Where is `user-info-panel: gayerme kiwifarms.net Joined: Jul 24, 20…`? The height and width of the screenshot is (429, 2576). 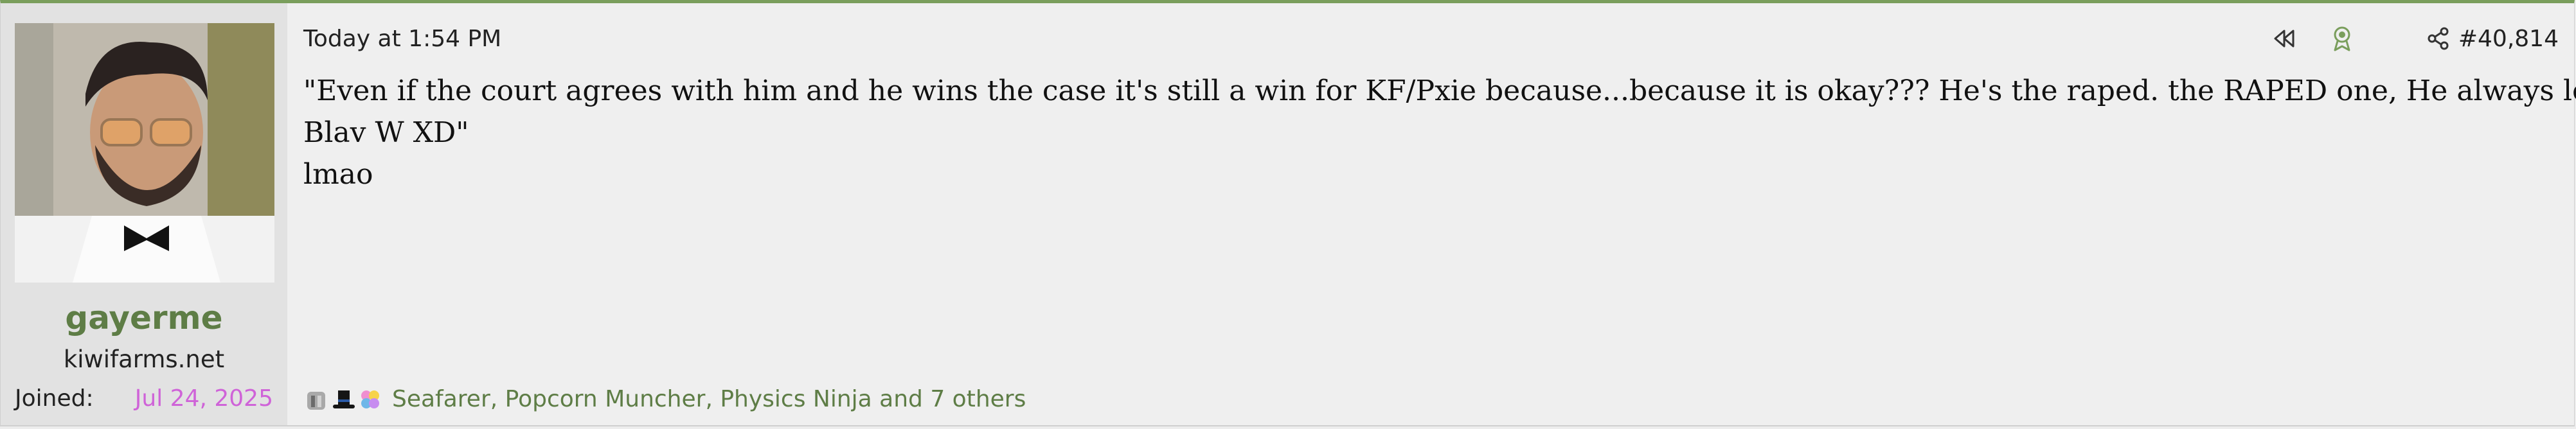
user-info-panel: gayerme kiwifarms.net Joined: Jul 24, 20… is located at coordinates (144, 214).